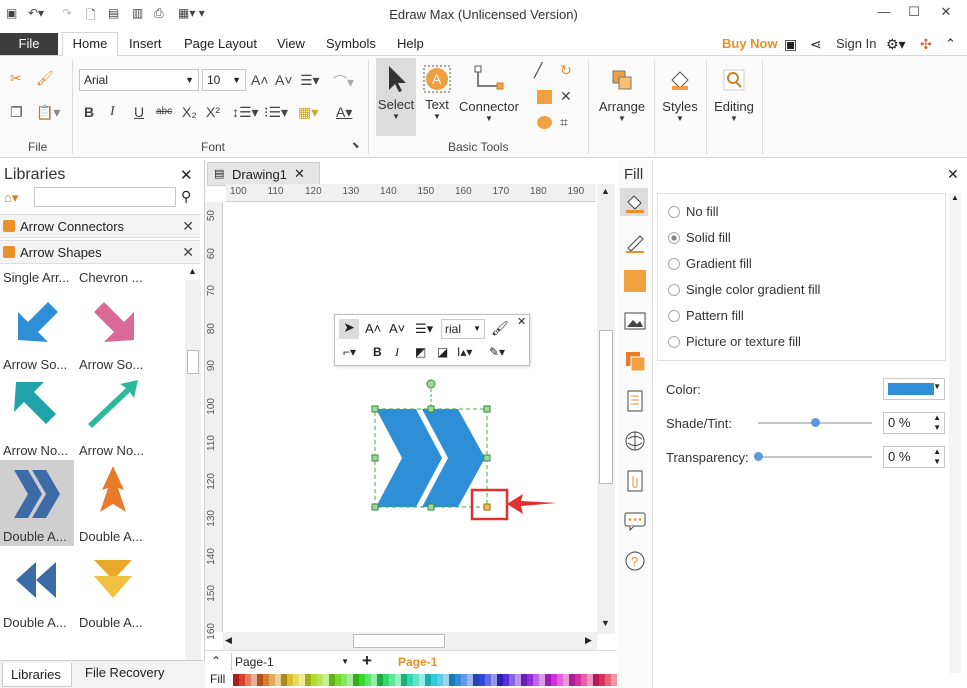 Image resolution: width=967 pixels, height=688 pixels. What do you see at coordinates (790, 44) in the screenshot?
I see `cart-icon: ▣` at bounding box center [790, 44].